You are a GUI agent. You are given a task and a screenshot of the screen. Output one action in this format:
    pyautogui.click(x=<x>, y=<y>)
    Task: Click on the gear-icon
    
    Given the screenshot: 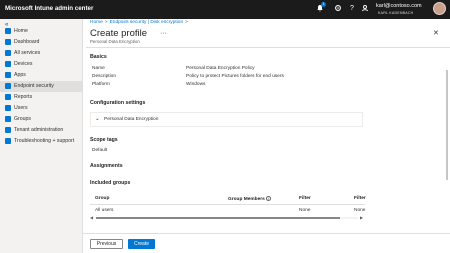 What is the action you would take?
    pyautogui.click(x=338, y=9)
    